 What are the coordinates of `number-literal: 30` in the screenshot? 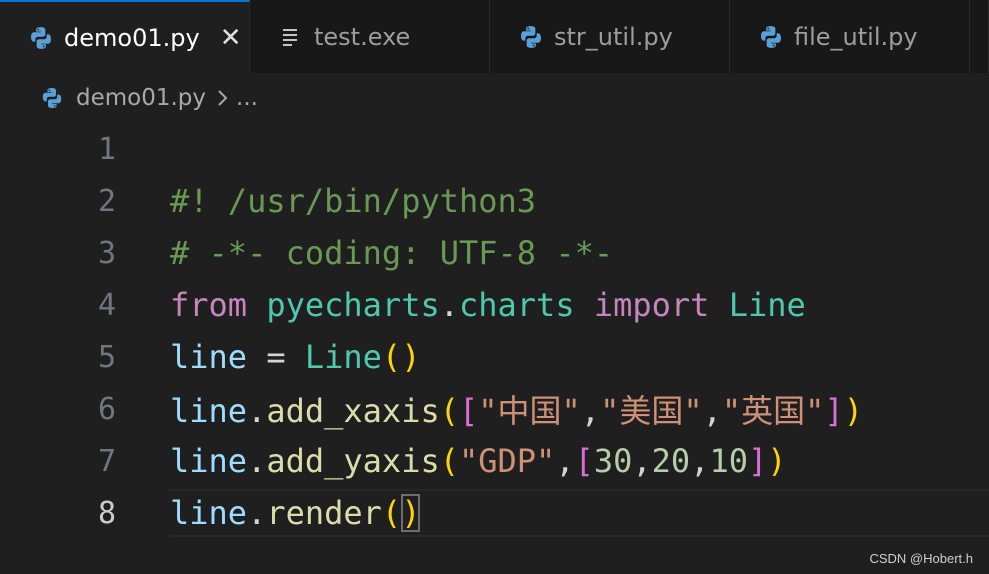 It's located at (613, 461).